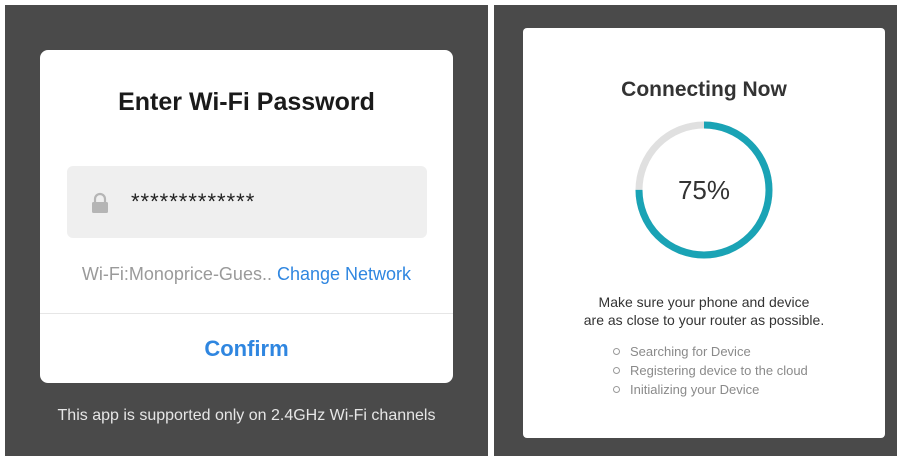  Describe the element at coordinates (246, 348) in the screenshot. I see `confirm-button: Confirm` at that location.